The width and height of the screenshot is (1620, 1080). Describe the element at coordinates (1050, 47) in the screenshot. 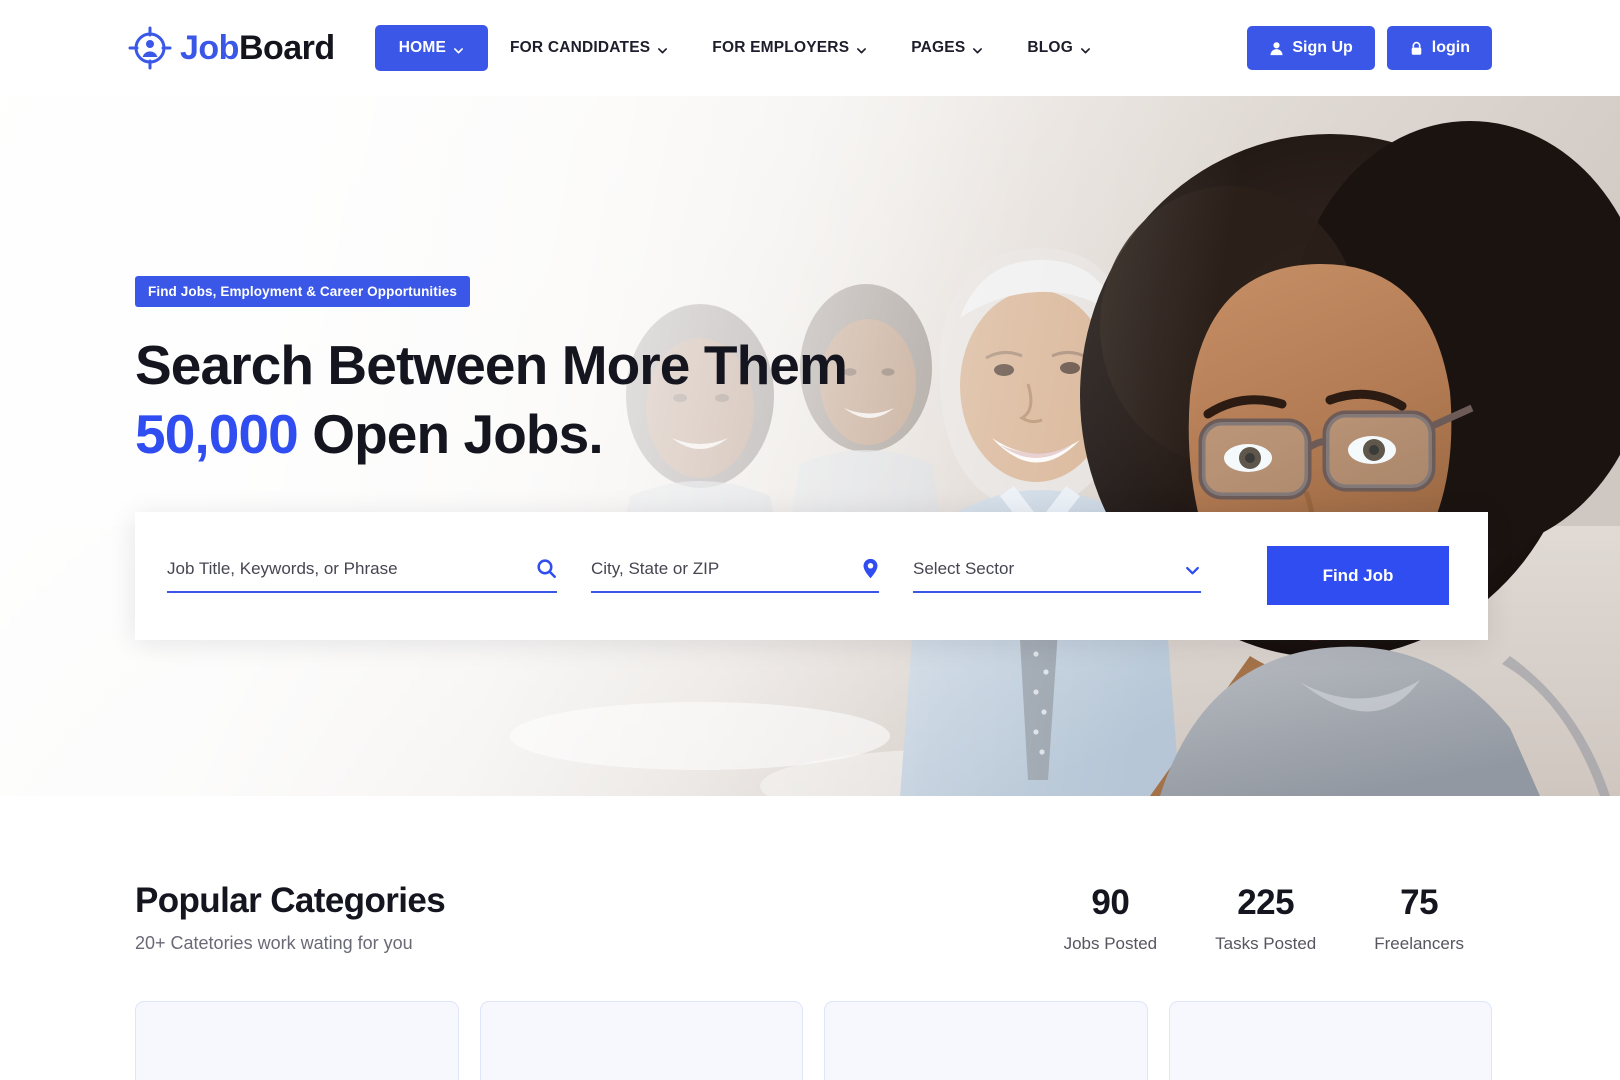

I see `nav-item-label: BLOG` at that location.